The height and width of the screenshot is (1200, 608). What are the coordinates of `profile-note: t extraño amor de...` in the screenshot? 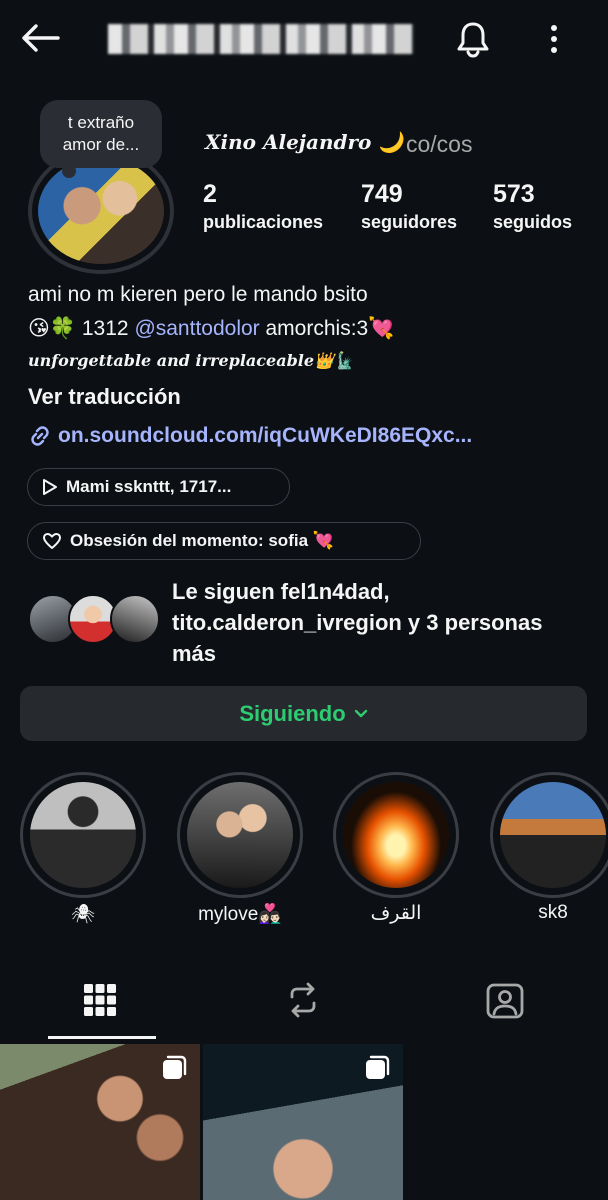 It's located at (101, 139).